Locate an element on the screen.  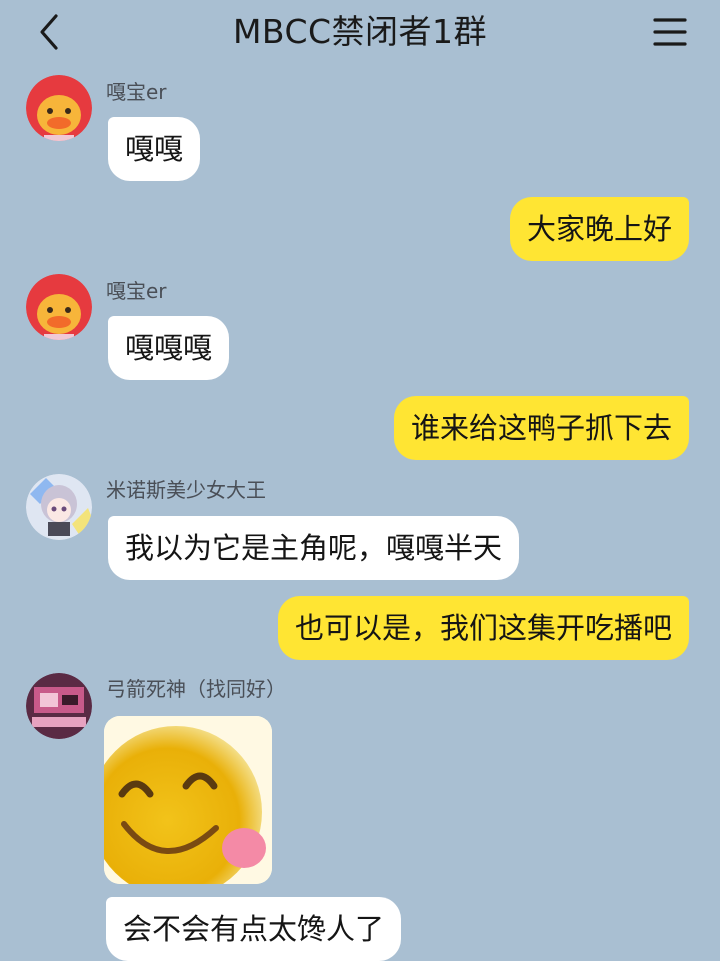
menu-button is located at coordinates (670, 32).